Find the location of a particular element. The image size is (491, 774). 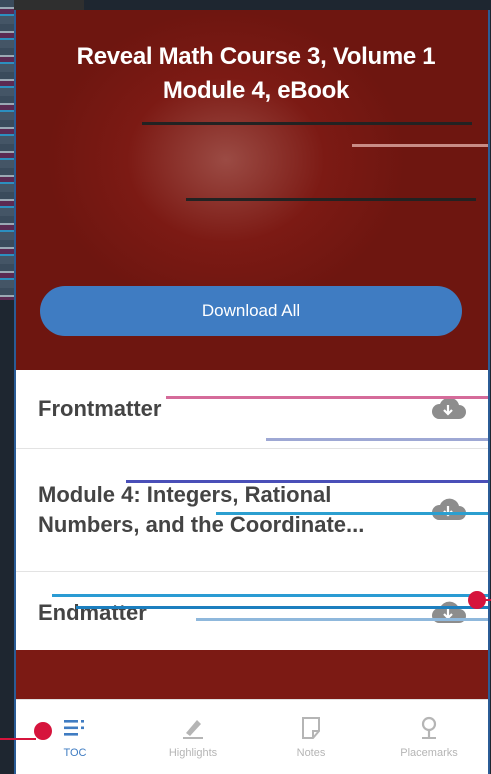

download-all-button: Download All is located at coordinates (251, 311).